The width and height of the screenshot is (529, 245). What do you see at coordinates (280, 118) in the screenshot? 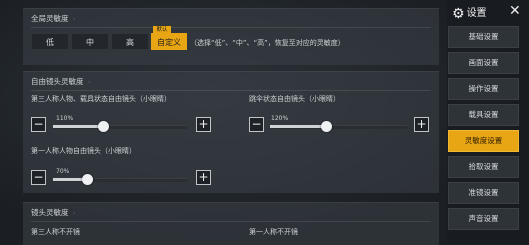
I see `parachute-free-look-value: 120%` at bounding box center [280, 118].